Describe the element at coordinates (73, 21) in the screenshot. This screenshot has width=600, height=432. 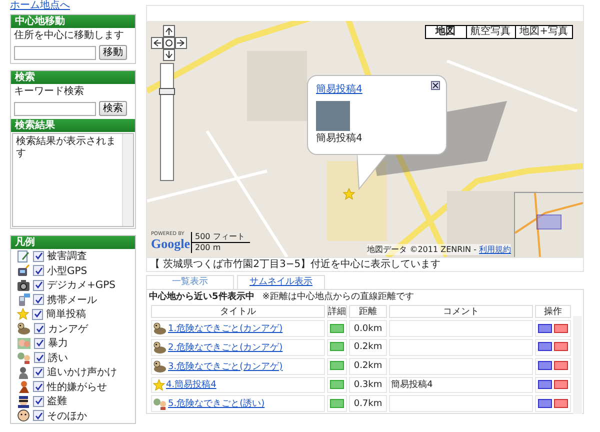
I see `panel-header: 中心地移動` at that location.